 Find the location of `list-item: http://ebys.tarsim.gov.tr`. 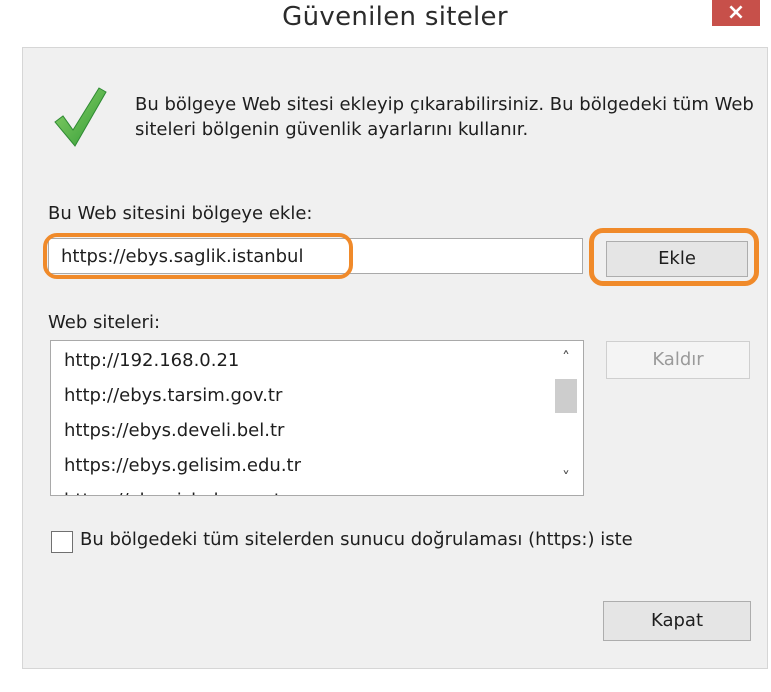

list-item: http://ebys.tarsim.gov.tr is located at coordinates (304, 398).